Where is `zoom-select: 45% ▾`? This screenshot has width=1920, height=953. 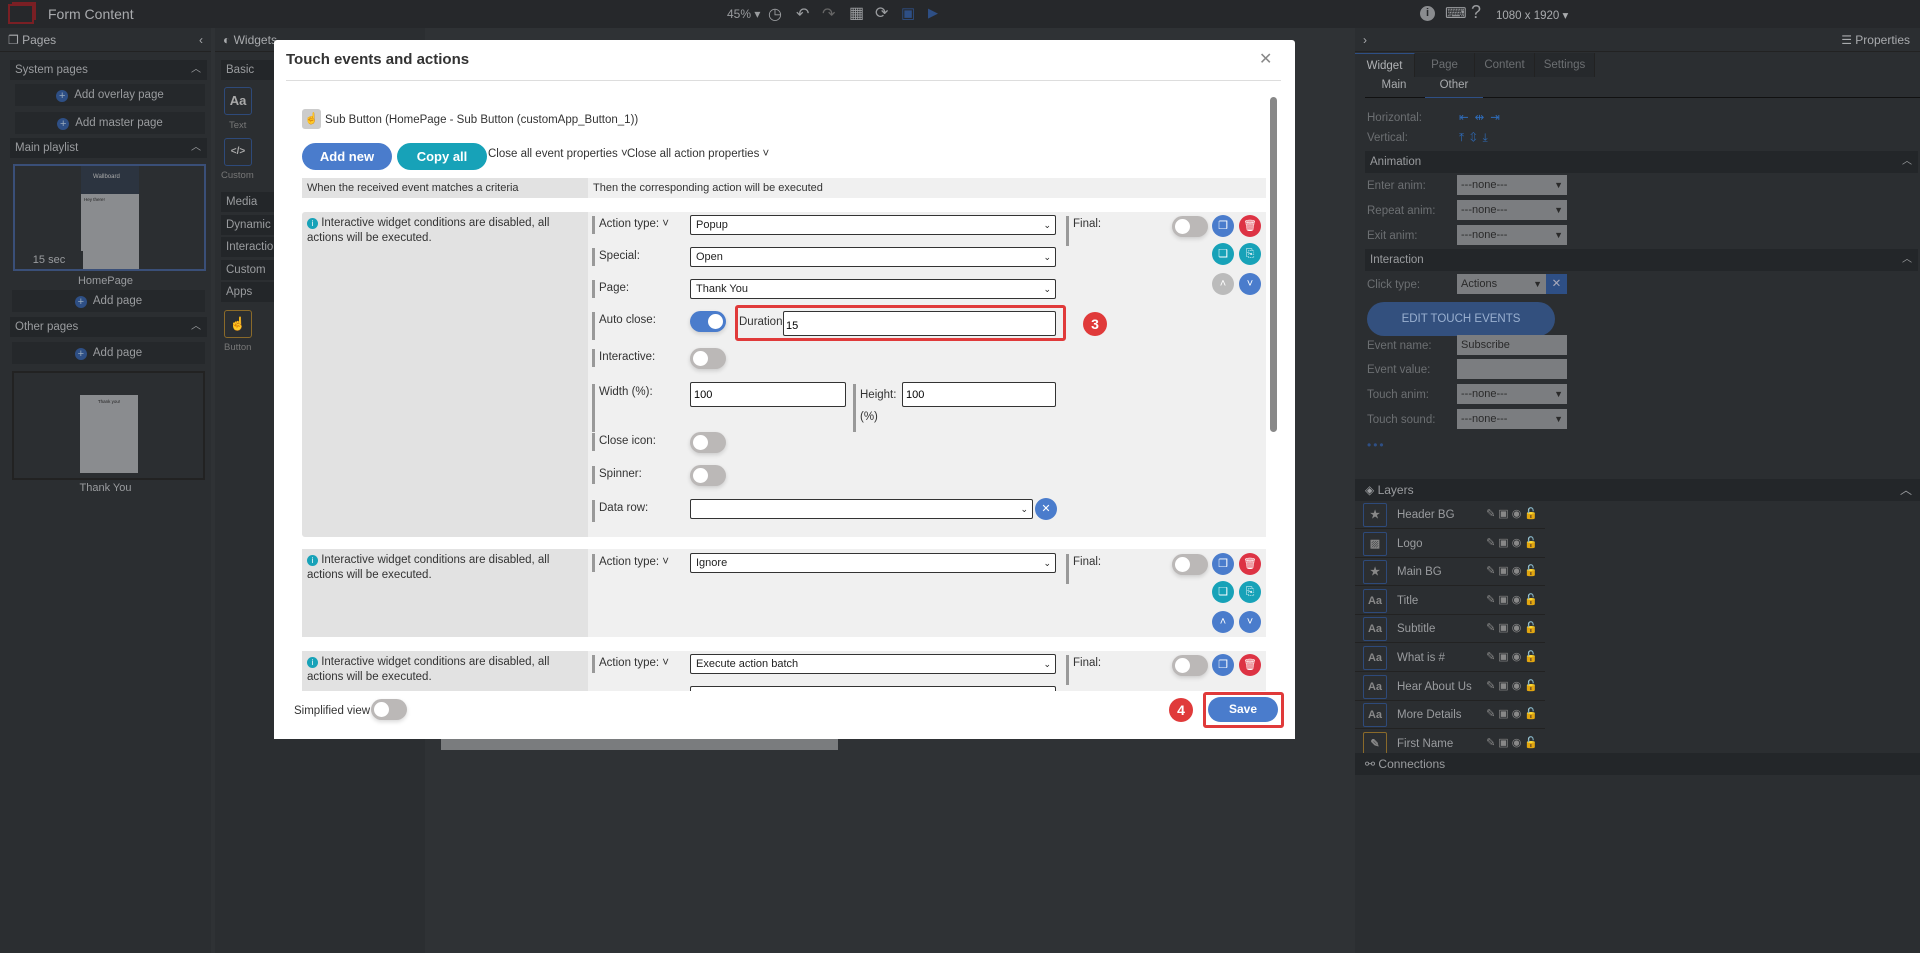
zoom-select: 45% ▾ is located at coordinates (743, 14).